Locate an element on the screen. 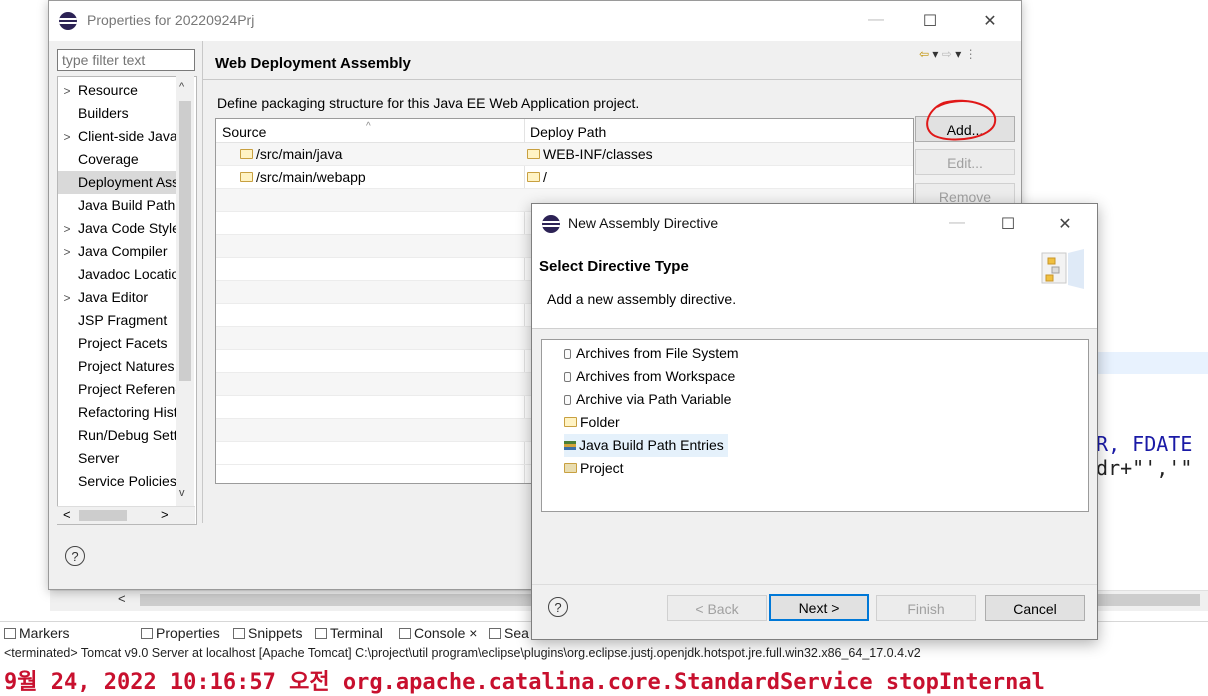 The height and width of the screenshot is (696, 1208). tab-markers: Markers is located at coordinates (37, 633).